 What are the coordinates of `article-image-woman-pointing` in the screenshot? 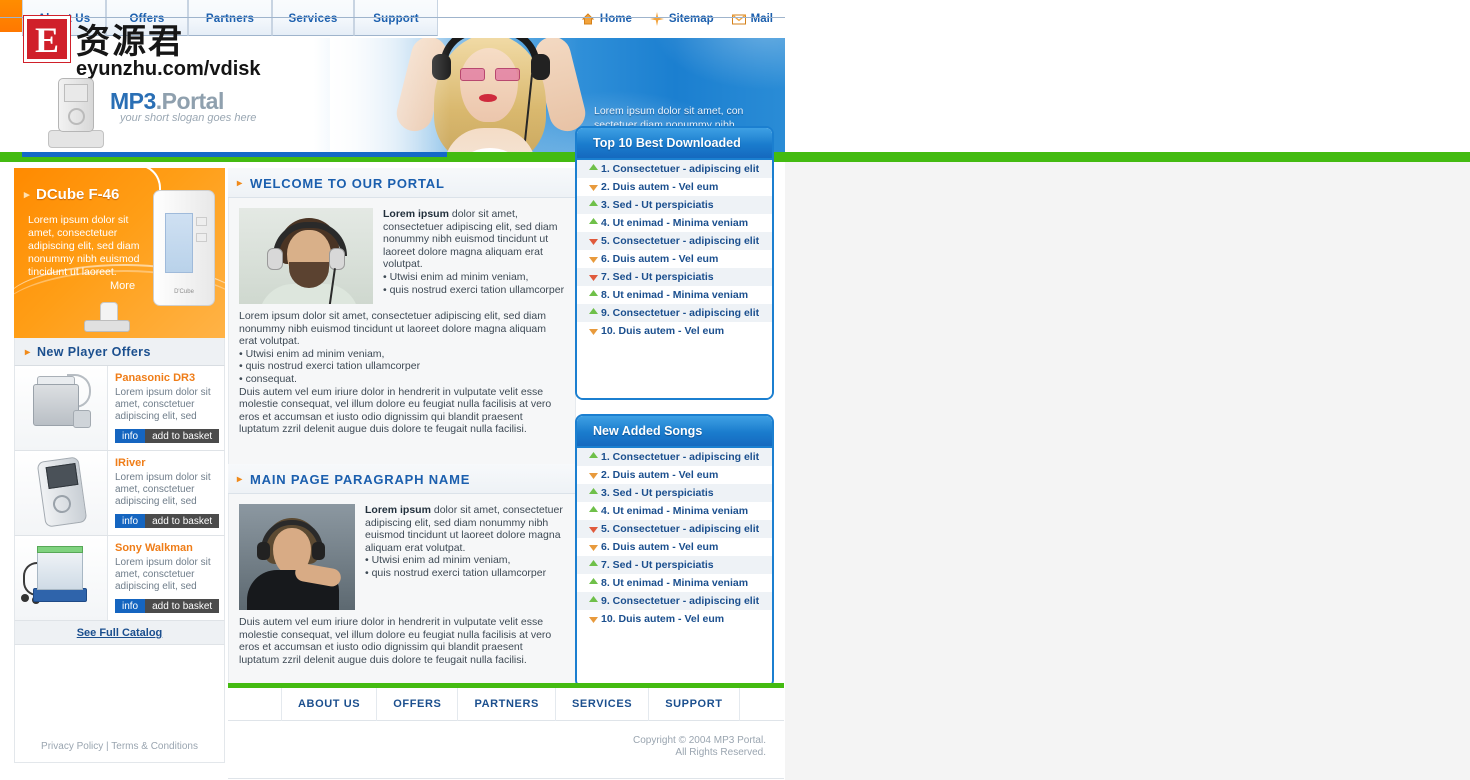 It's located at (297, 556).